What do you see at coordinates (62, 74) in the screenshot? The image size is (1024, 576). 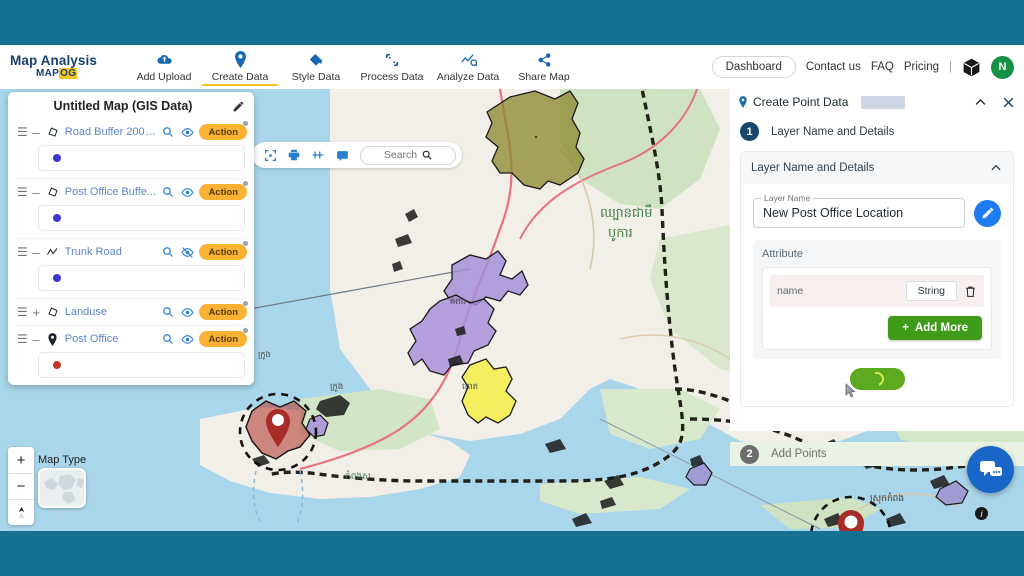 I see `brand-subtitle: MAPOG` at bounding box center [62, 74].